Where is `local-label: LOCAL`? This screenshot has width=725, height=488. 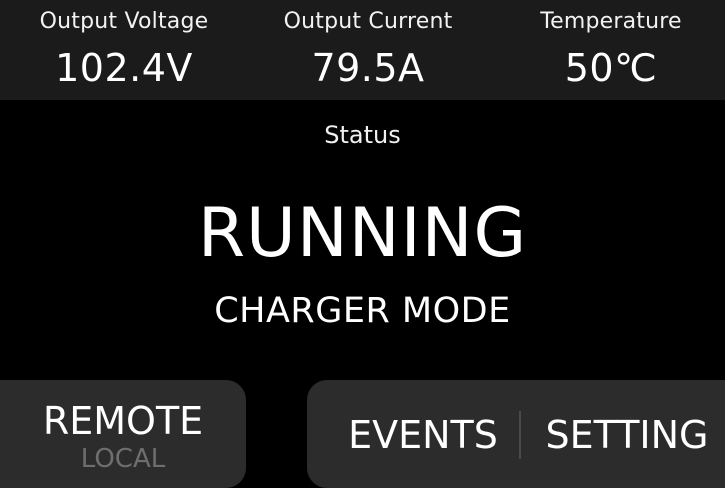
local-label: LOCAL is located at coordinates (123, 459).